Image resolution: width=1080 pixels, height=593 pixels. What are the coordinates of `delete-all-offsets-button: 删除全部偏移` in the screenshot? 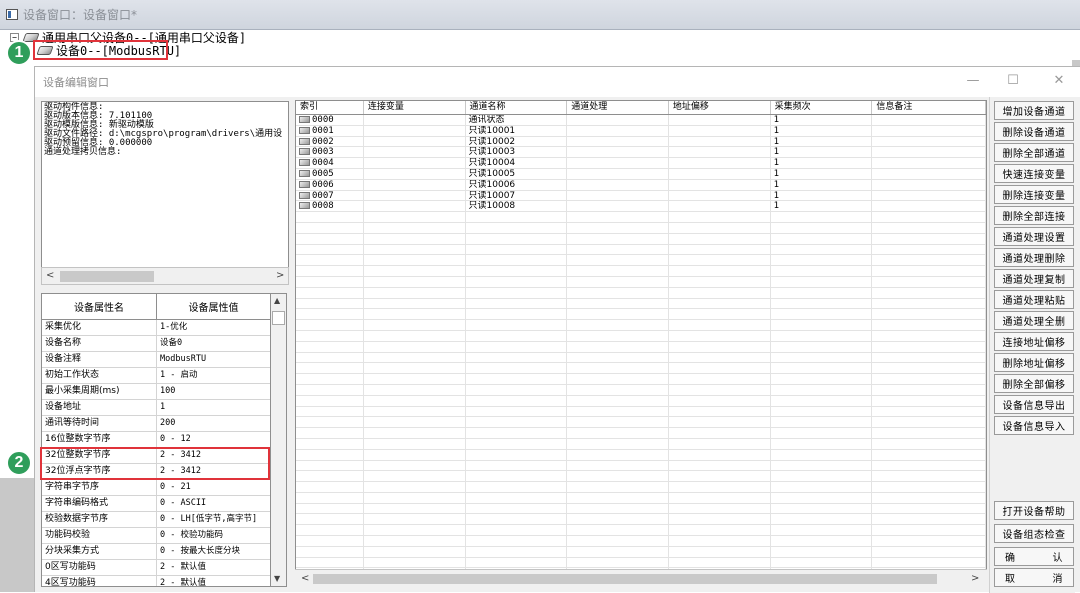 It's located at (1034, 383).